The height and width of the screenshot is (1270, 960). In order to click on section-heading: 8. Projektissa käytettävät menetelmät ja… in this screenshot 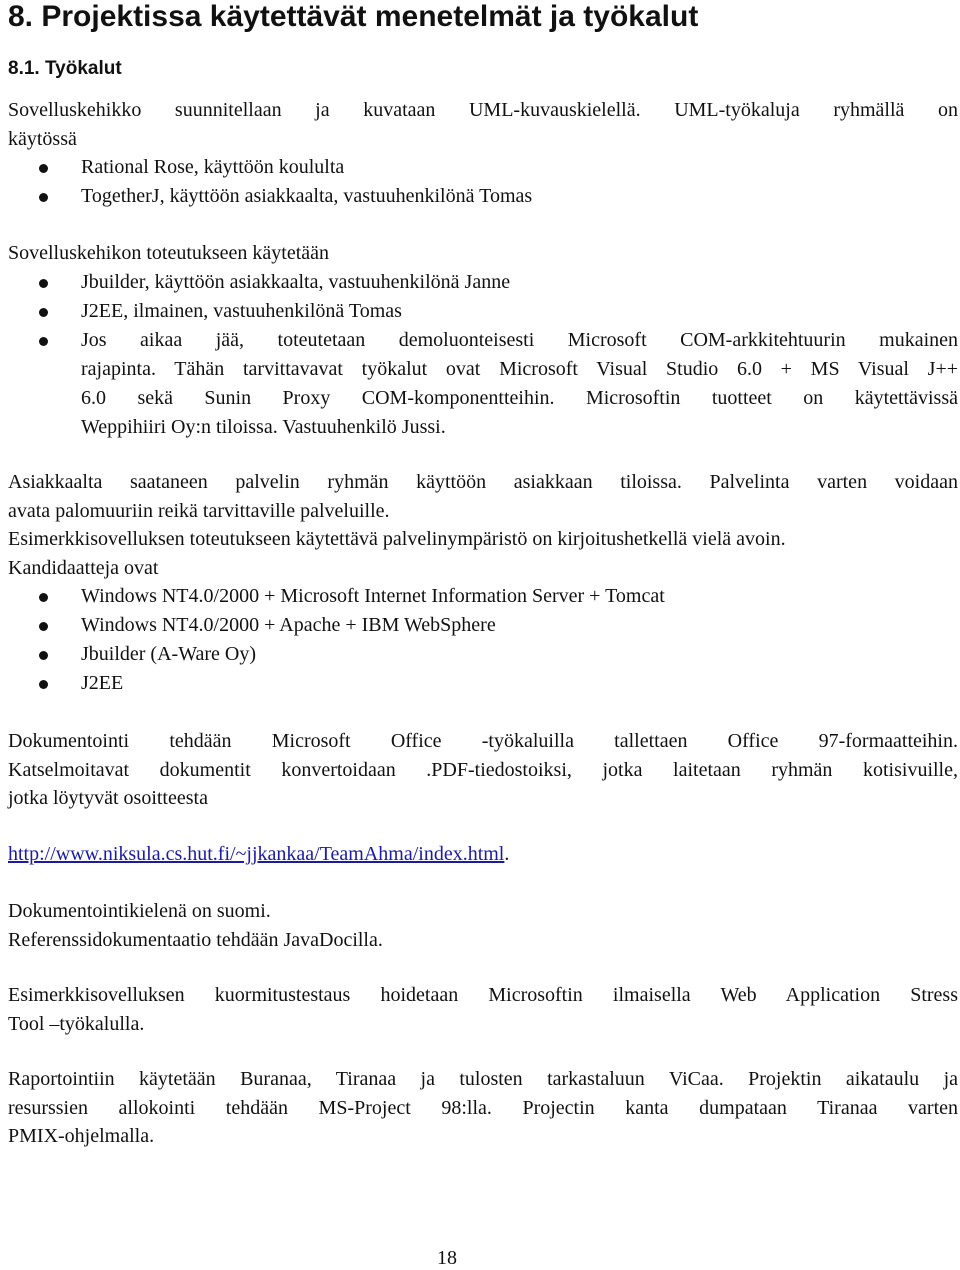, I will do `click(353, 16)`.